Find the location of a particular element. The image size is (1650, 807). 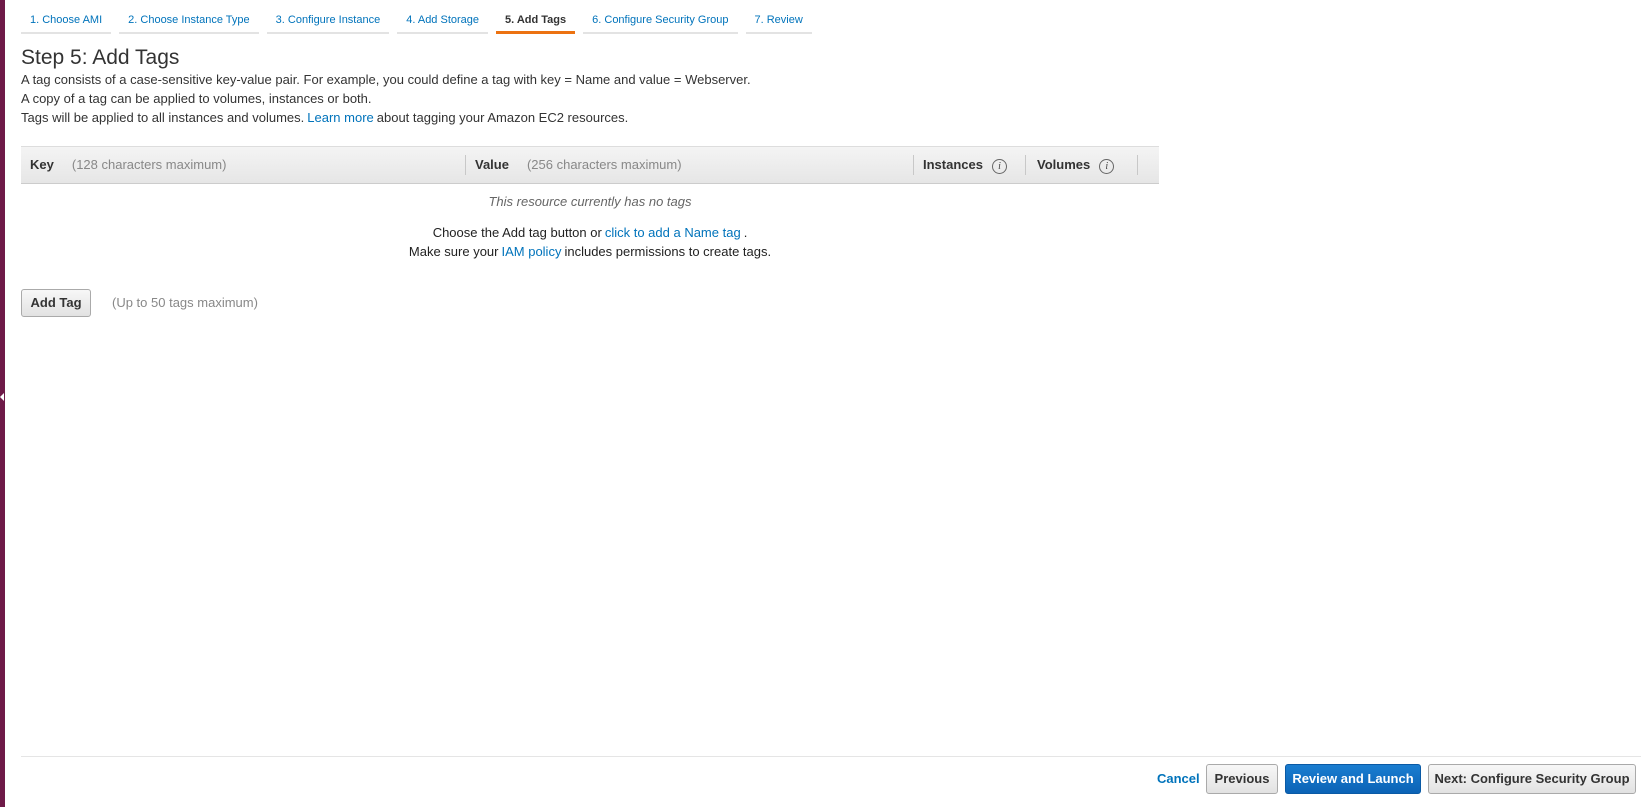

cancel-link: Cancel is located at coordinates (1178, 778).